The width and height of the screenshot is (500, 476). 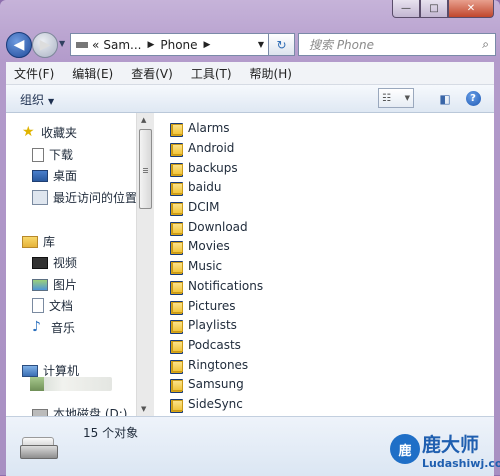 I want to click on list-item: Download, so click(x=209, y=228).